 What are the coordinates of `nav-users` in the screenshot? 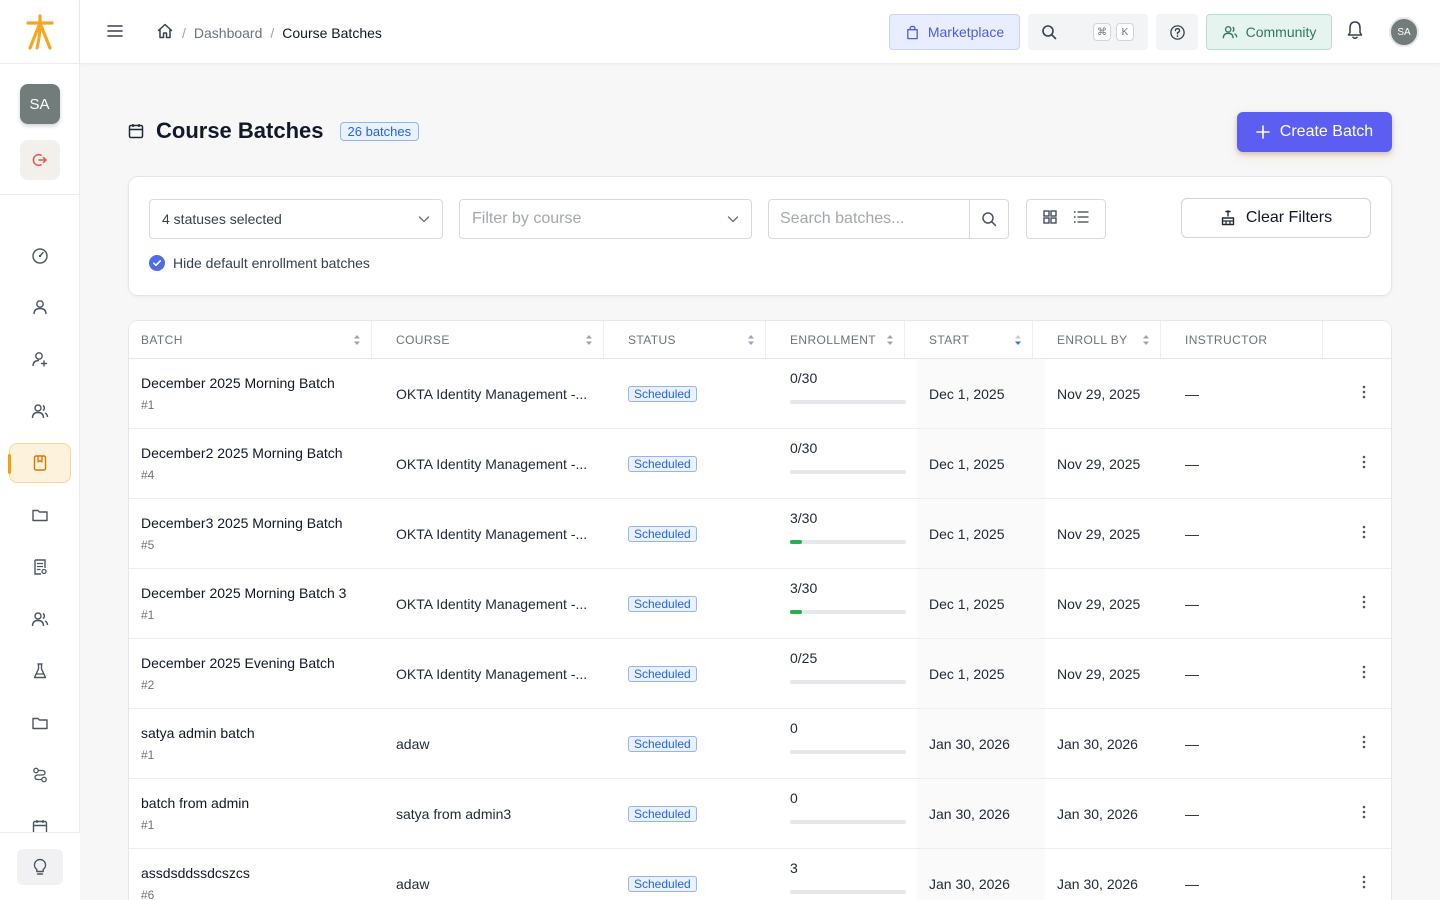 It's located at (40, 307).